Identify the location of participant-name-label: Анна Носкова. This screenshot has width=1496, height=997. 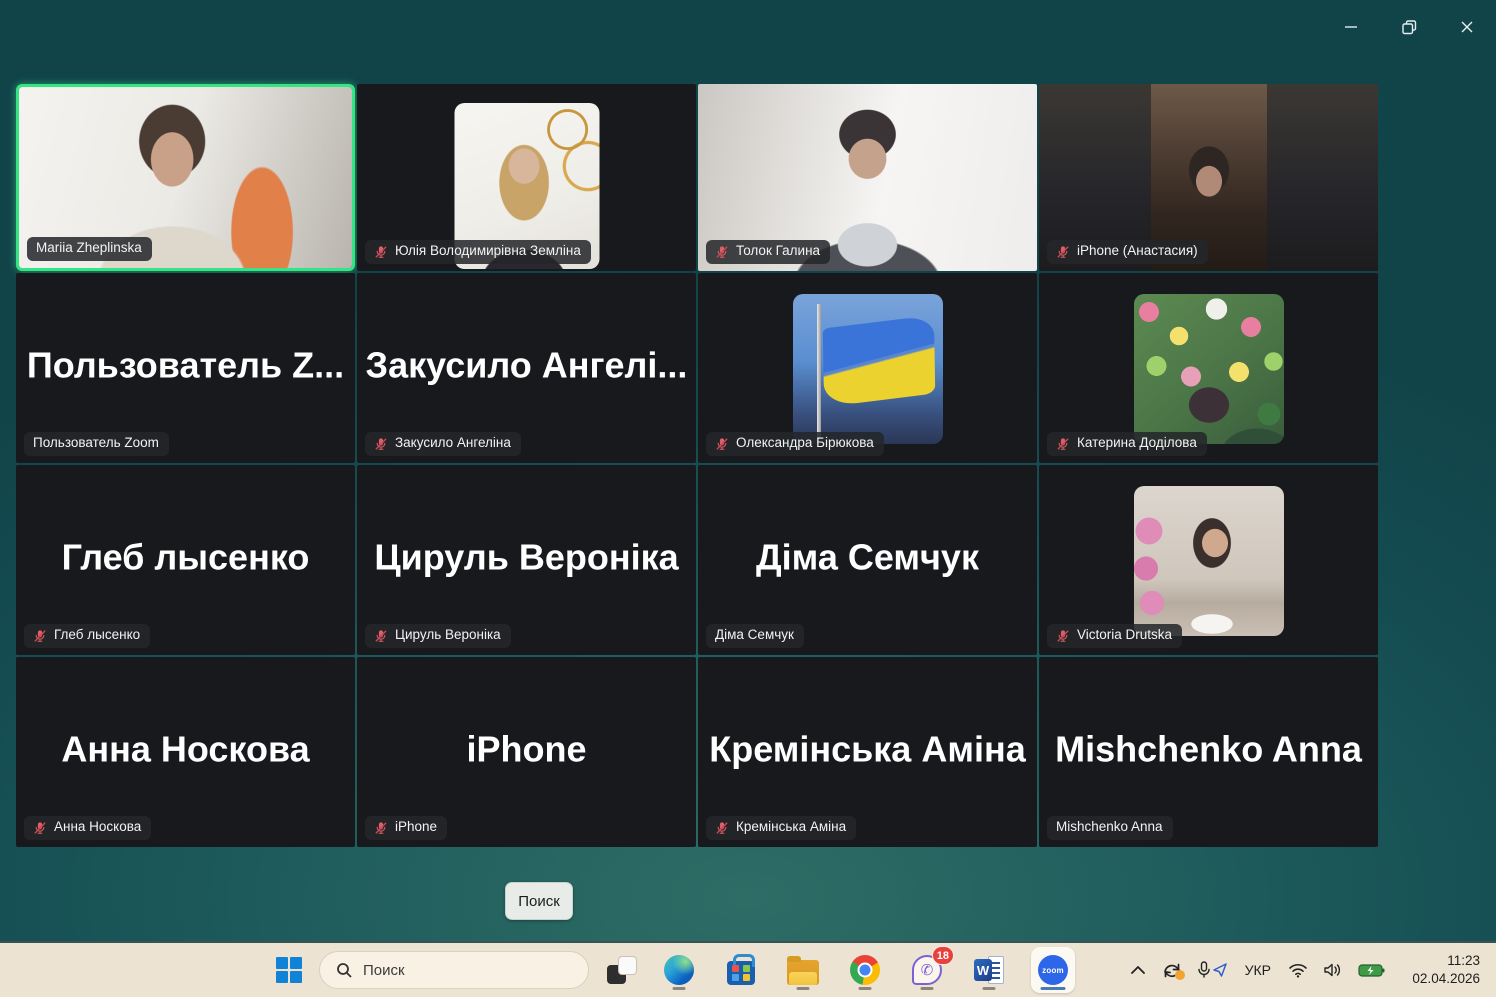
(98, 827).